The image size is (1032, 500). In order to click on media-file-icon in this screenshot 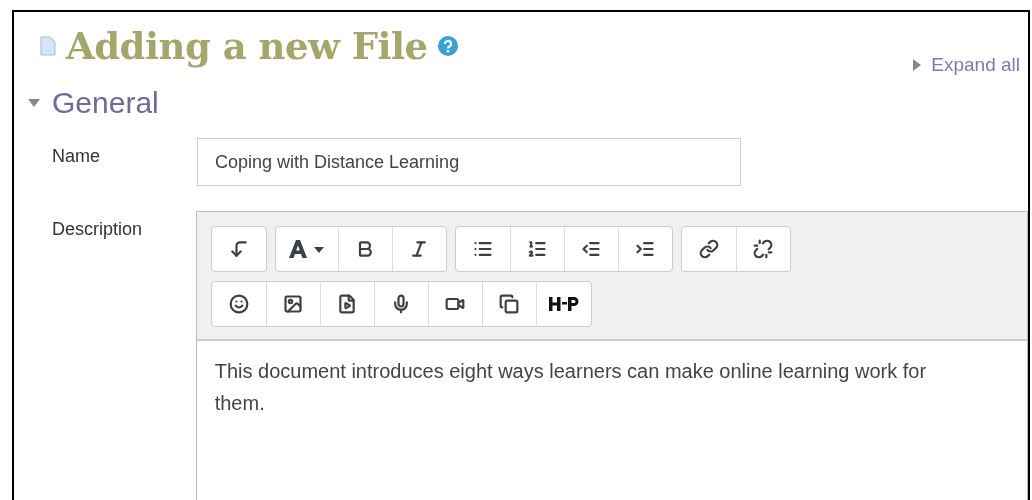, I will do `click(347, 304)`.